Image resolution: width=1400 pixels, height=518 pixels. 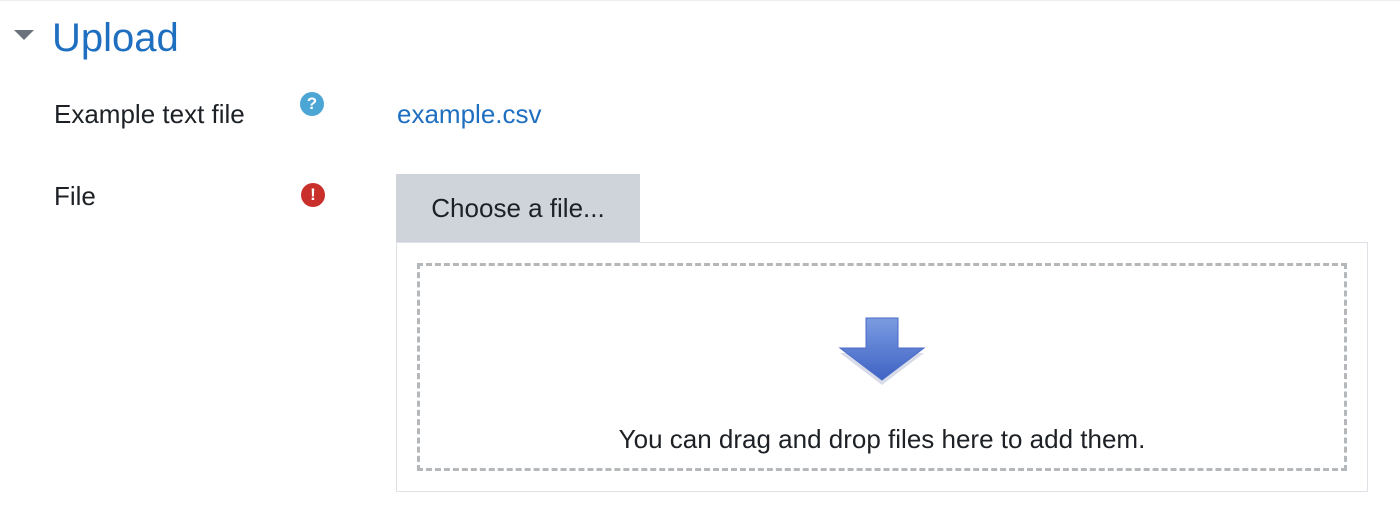 I want to click on down-arrow-icon, so click(x=882, y=351).